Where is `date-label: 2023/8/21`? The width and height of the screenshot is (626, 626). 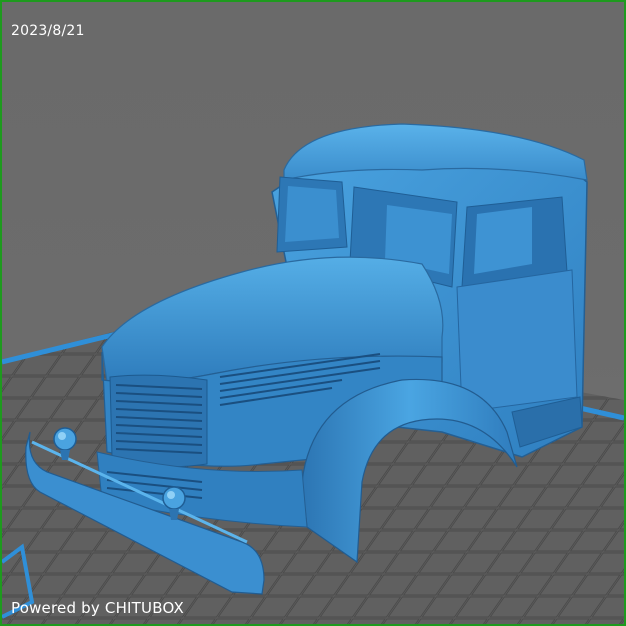
date-label: 2023/8/21 is located at coordinates (48, 31).